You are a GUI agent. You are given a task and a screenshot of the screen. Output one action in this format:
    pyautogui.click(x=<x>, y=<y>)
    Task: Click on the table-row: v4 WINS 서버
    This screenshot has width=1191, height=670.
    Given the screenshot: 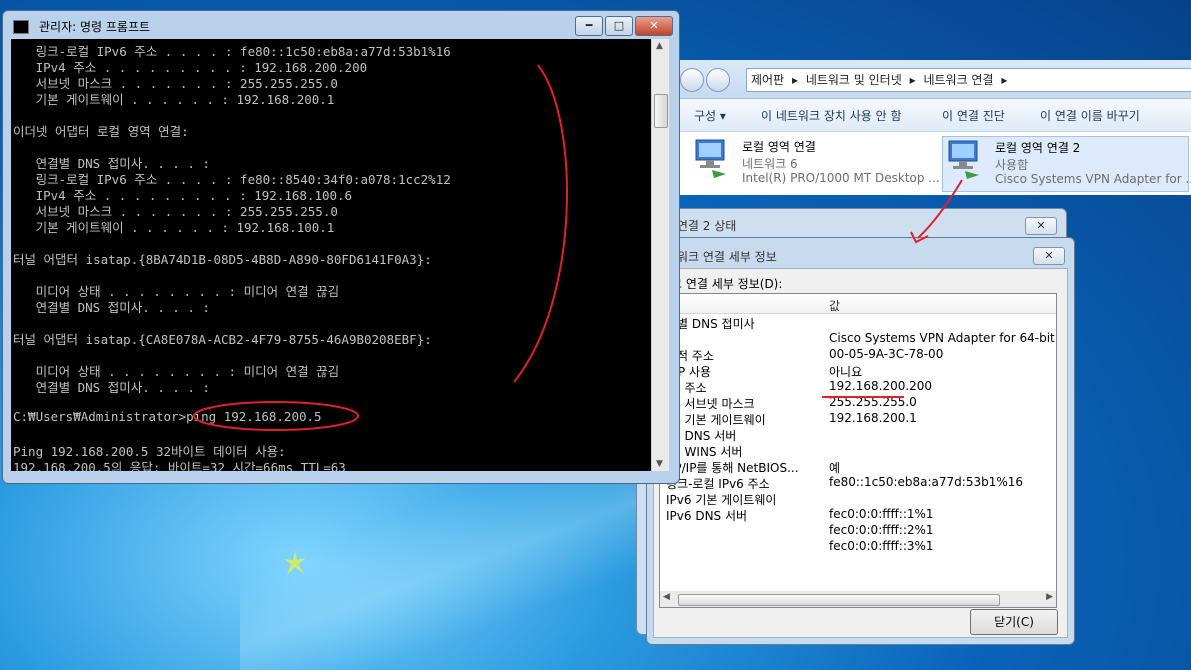 What is the action you would take?
    pyautogui.click(x=858, y=451)
    